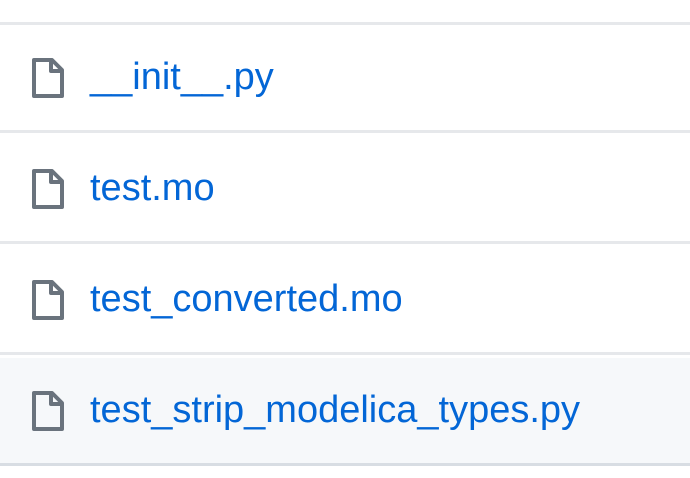  What do you see at coordinates (182, 77) in the screenshot?
I see `file-link: __init__.py` at bounding box center [182, 77].